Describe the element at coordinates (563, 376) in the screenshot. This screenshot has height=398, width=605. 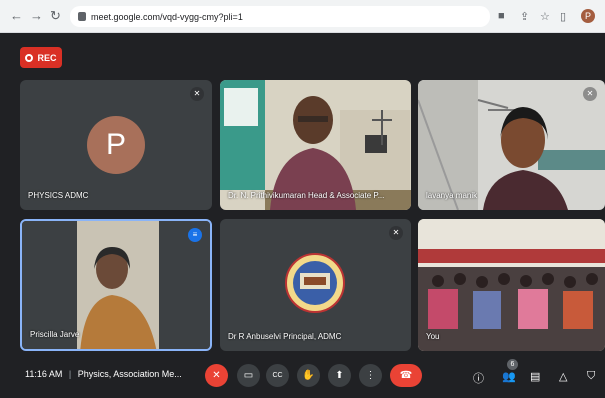
I see `activities-icon: △` at that location.